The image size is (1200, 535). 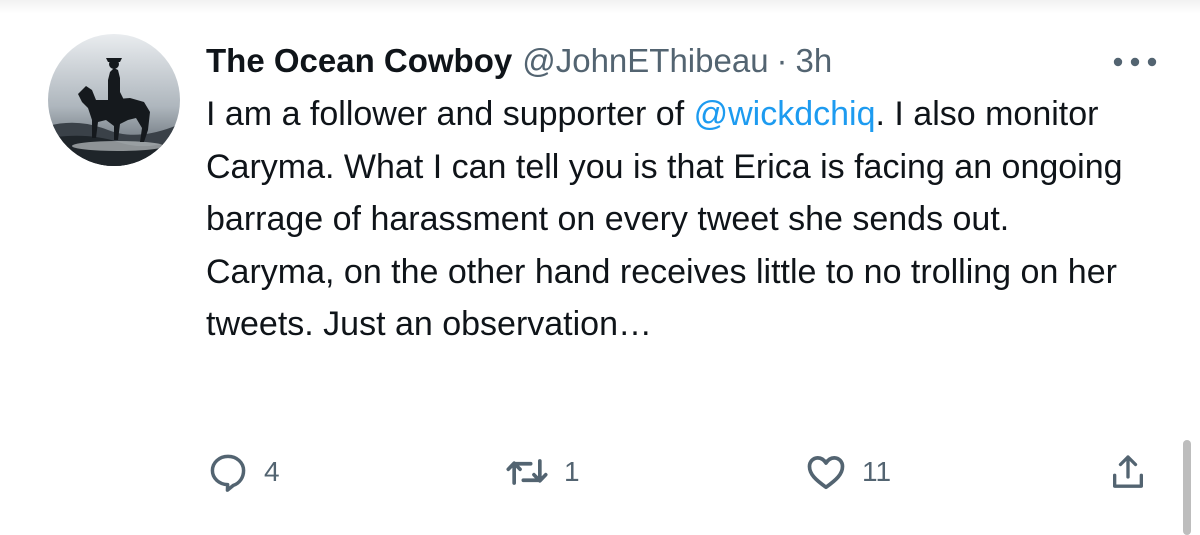 What do you see at coordinates (785, 114) in the screenshot?
I see `mention-link: @wickdchiq` at bounding box center [785, 114].